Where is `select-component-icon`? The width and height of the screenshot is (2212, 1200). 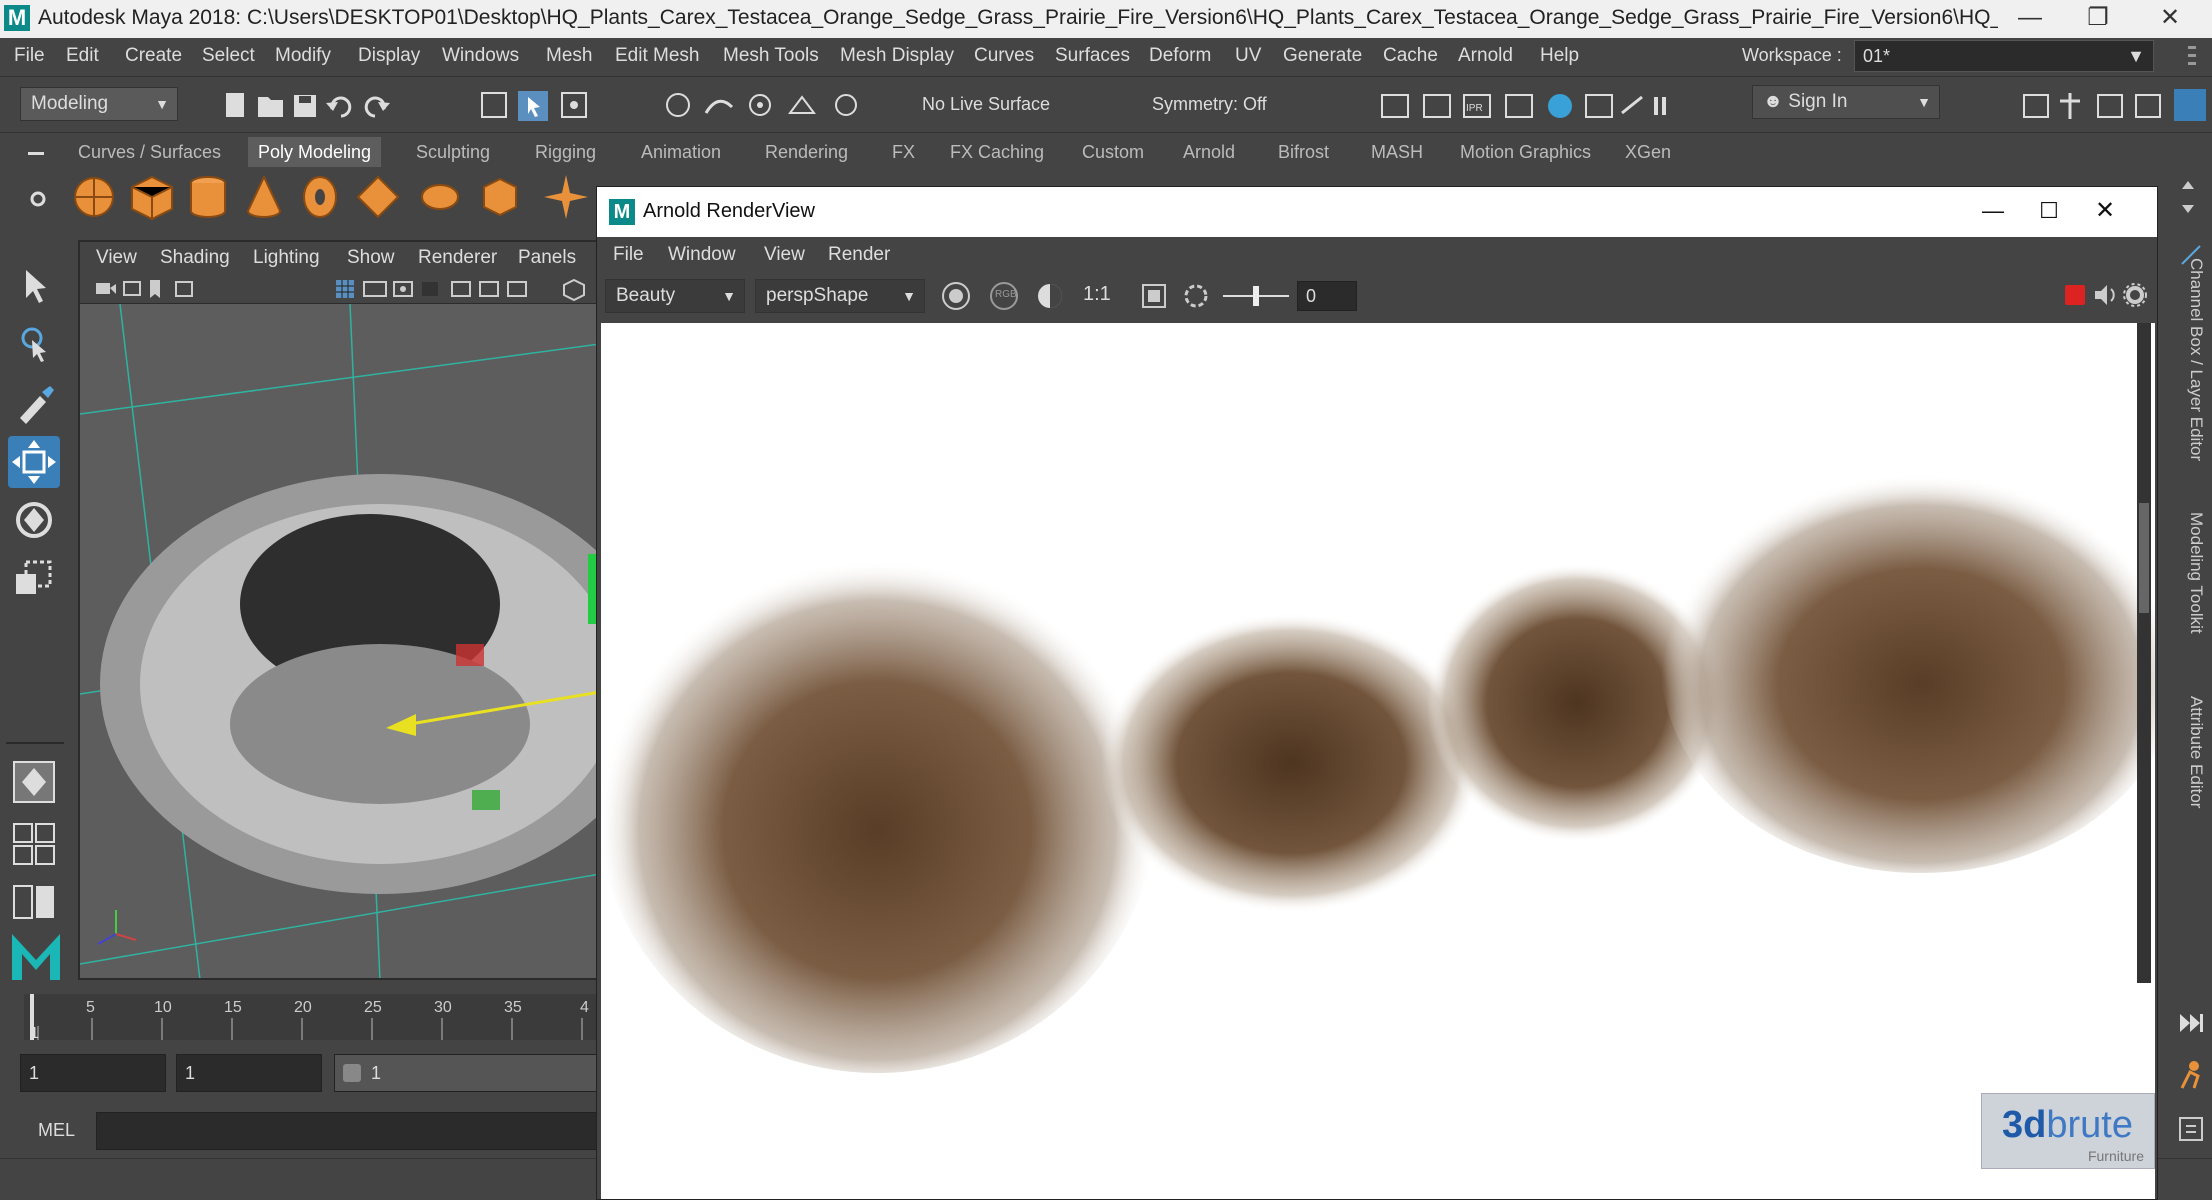
select-component-icon is located at coordinates (574, 105).